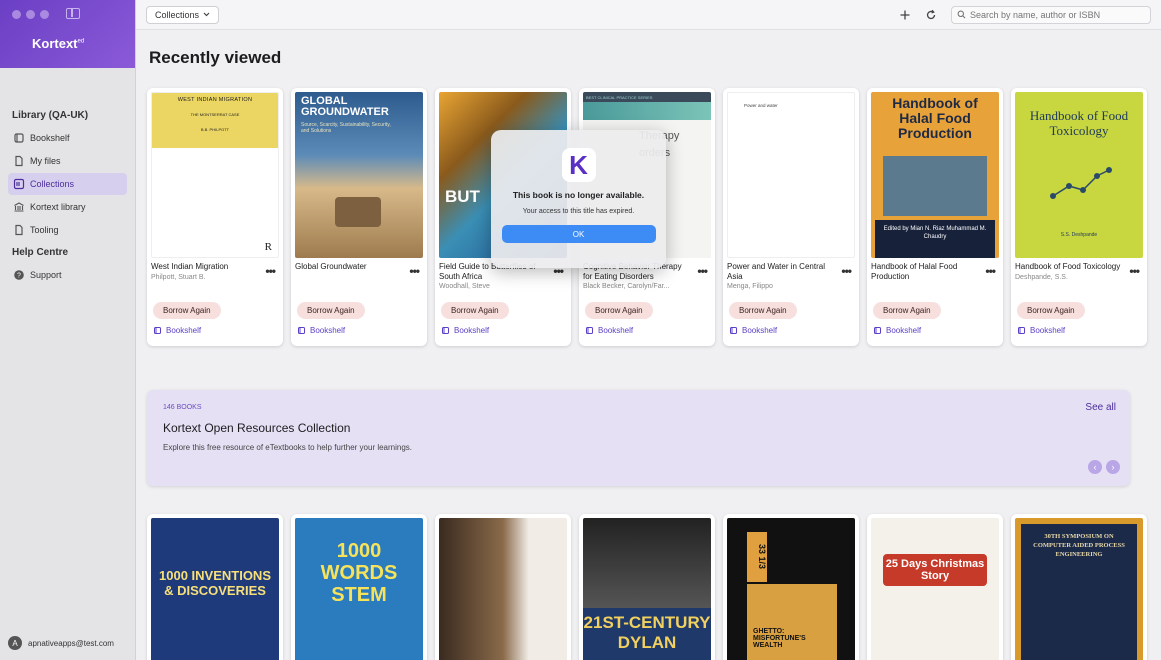 The image size is (1161, 660). Describe the element at coordinates (257, 428) in the screenshot. I see `collection-title: Kortext Open Resources Collection` at that location.